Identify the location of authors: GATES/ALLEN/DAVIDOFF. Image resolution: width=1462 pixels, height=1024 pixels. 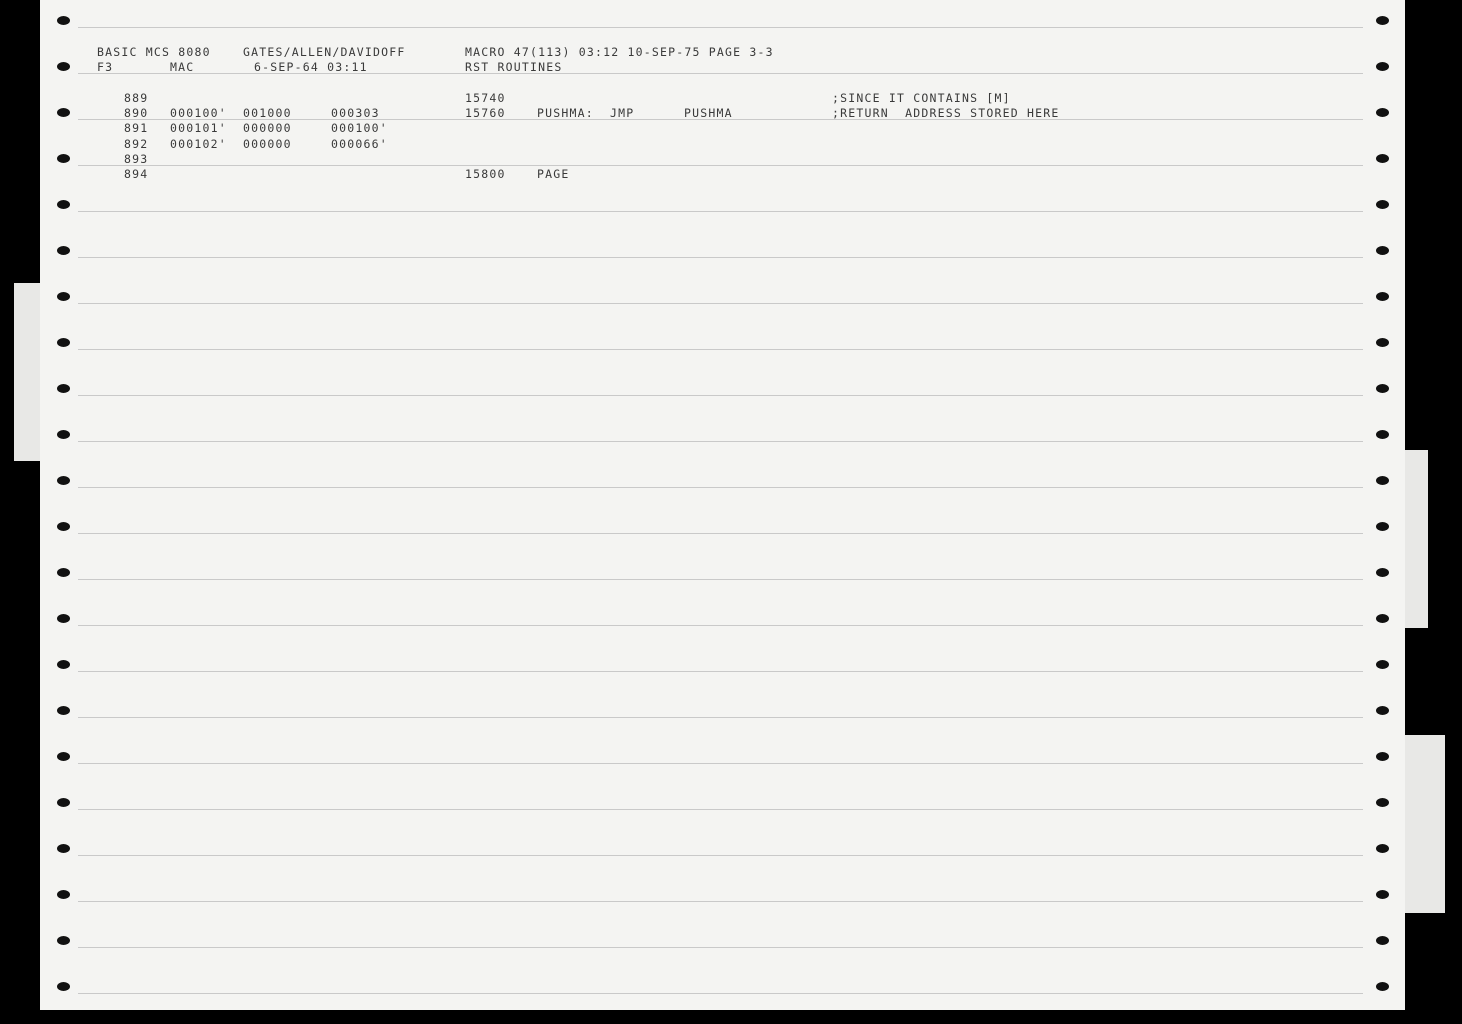
(324, 52).